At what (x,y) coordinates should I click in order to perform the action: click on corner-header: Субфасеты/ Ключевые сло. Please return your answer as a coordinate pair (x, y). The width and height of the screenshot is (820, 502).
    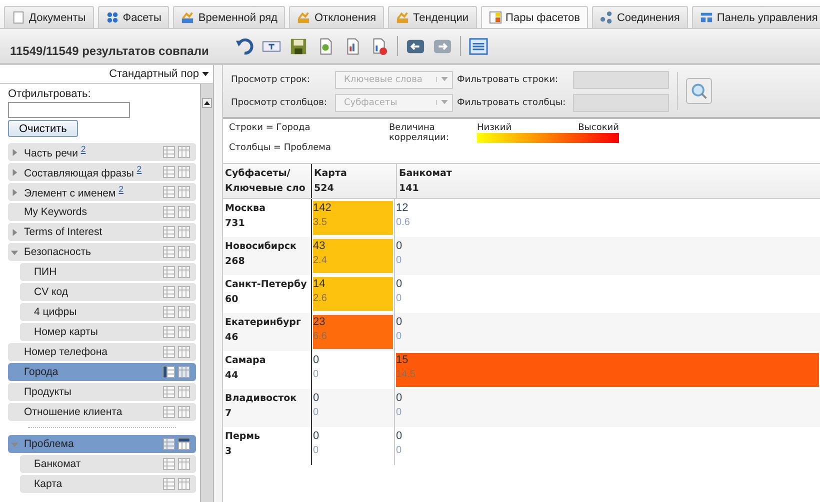
    Looking at the image, I should click on (267, 181).